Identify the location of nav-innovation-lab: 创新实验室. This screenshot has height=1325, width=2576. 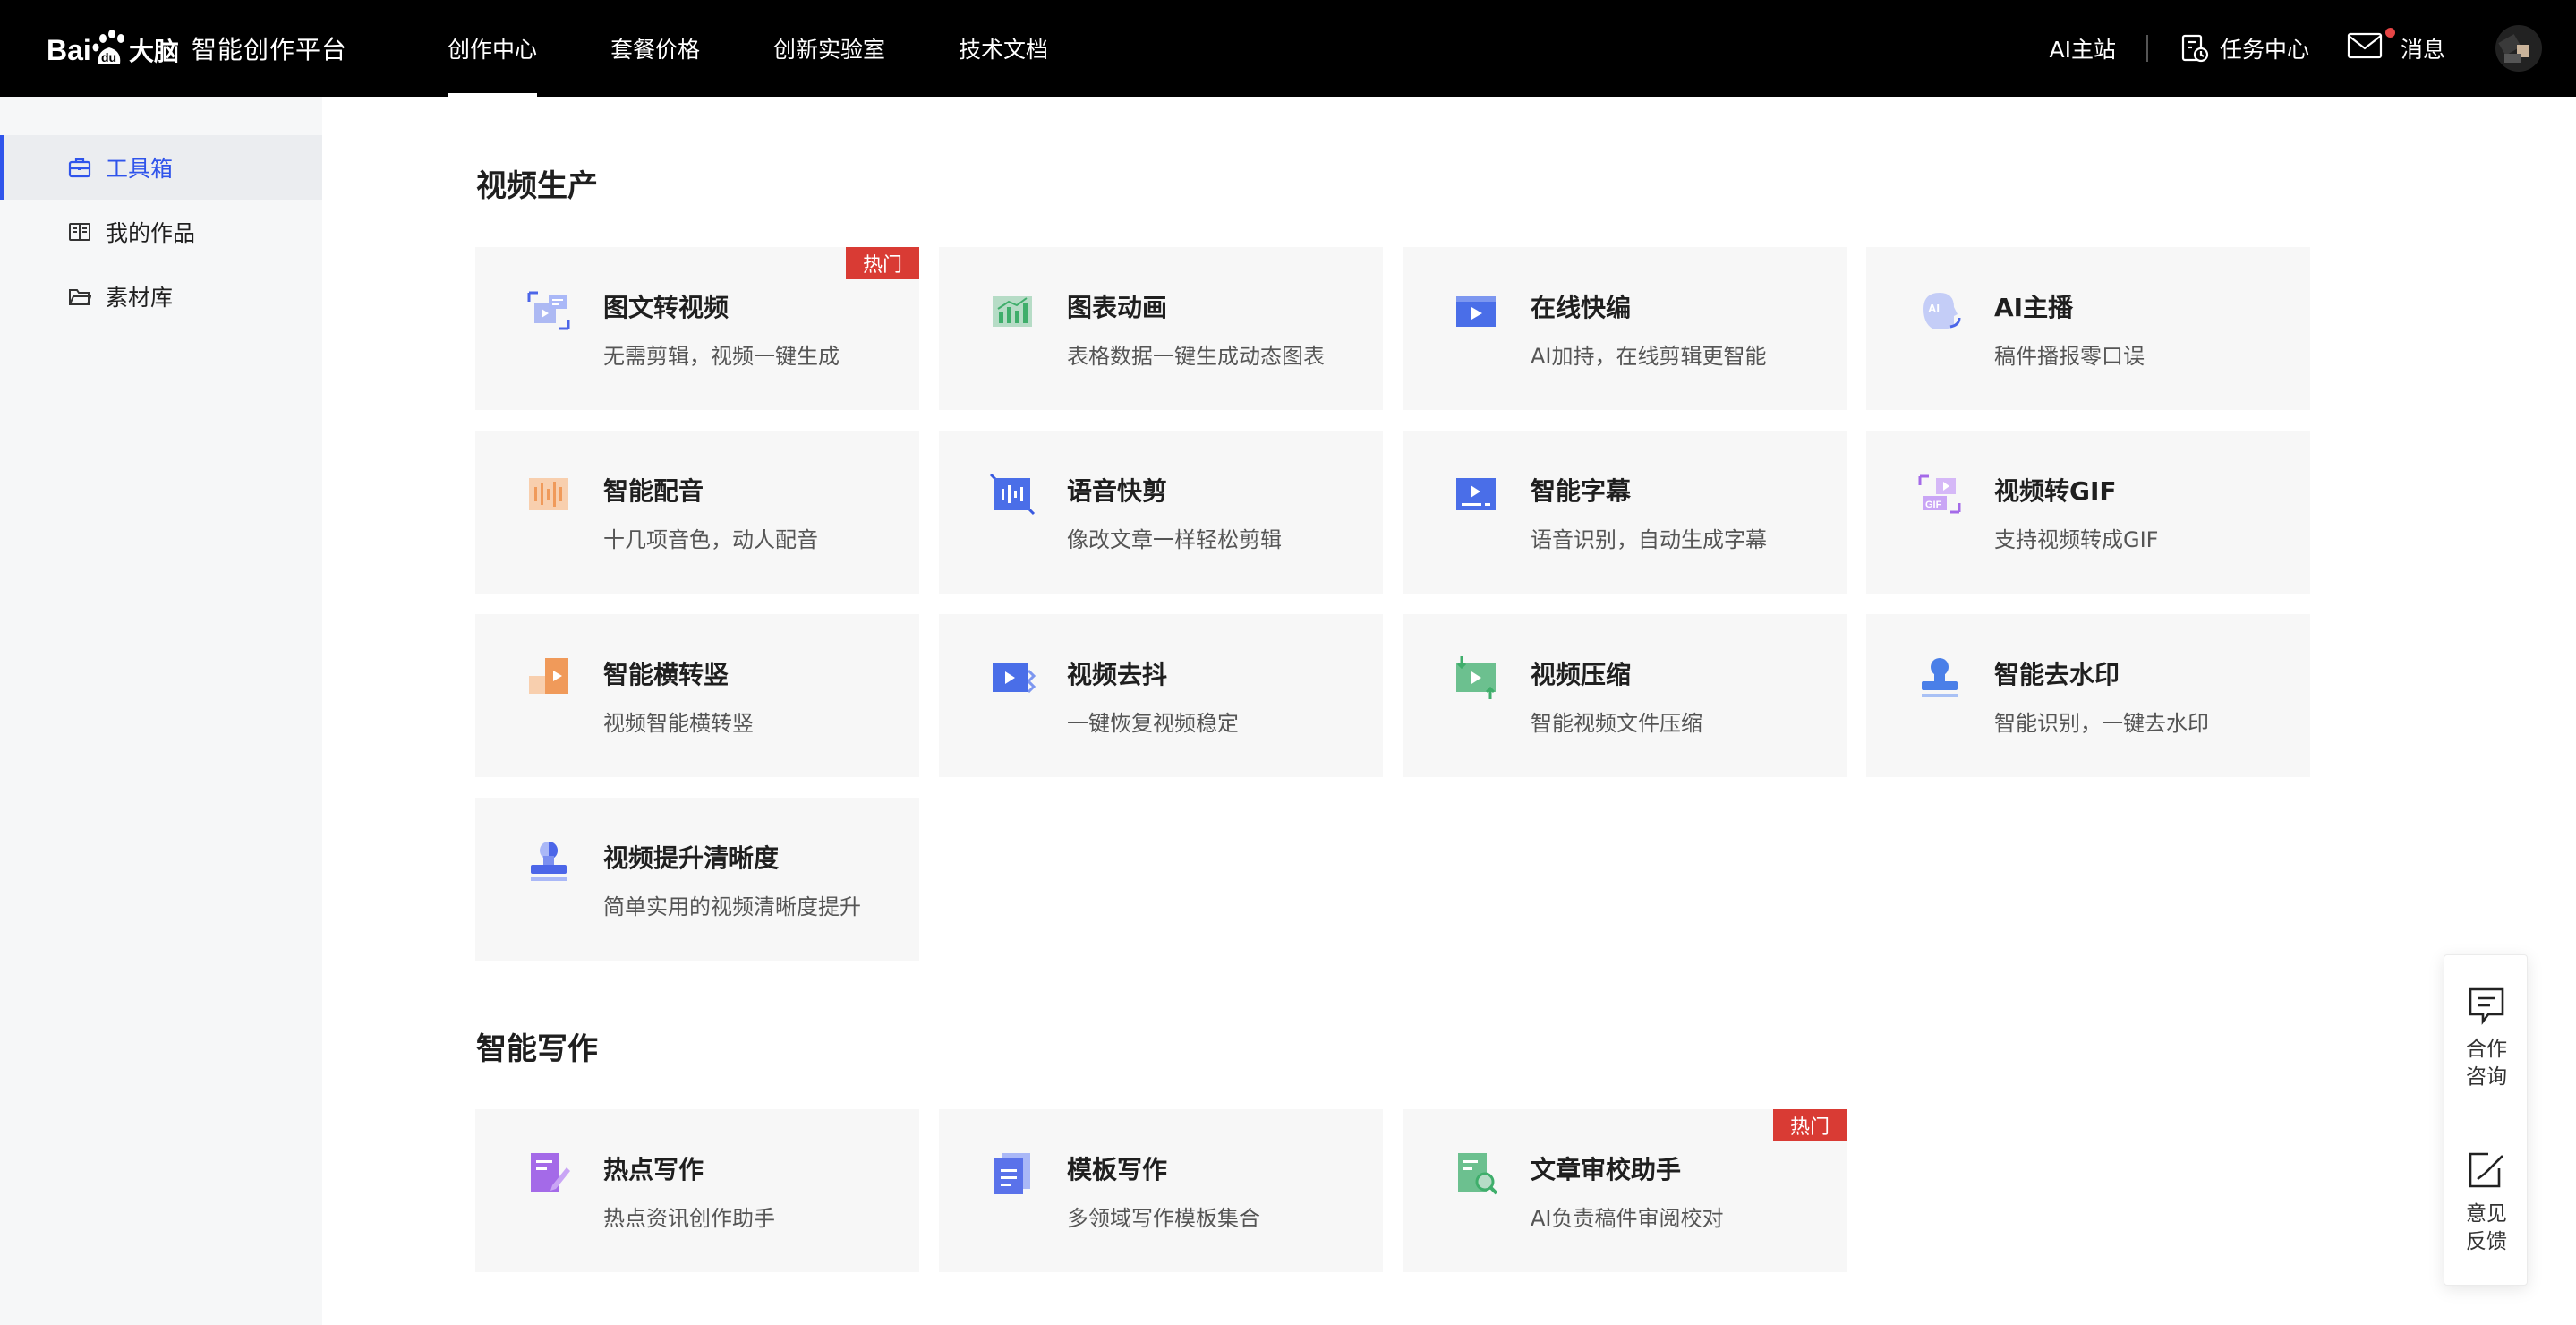
(829, 48).